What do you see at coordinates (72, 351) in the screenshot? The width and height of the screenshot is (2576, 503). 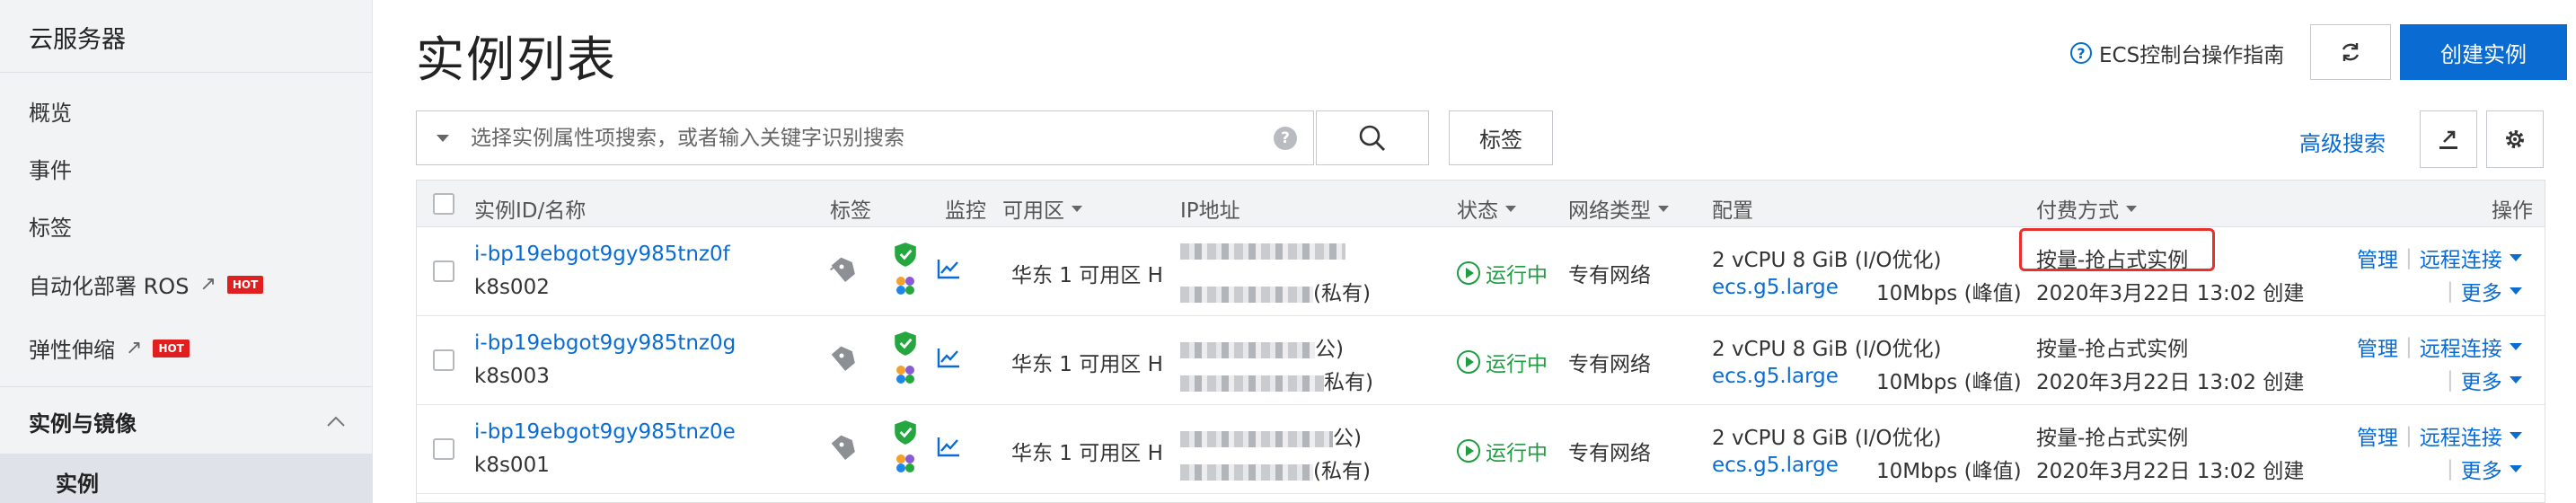 I see `sidebar-item-label: 弹性伸缩` at bounding box center [72, 351].